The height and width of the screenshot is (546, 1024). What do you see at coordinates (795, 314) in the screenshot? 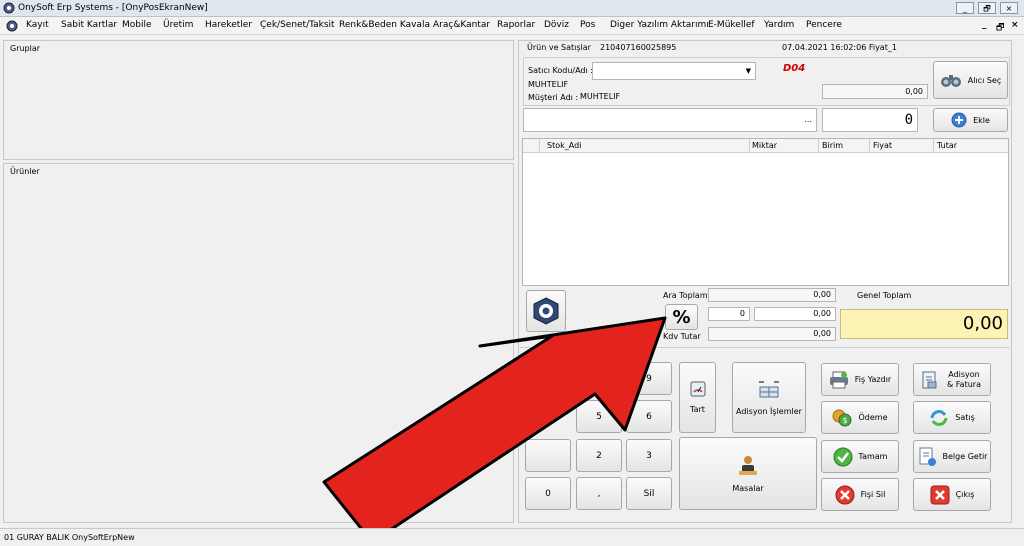
I see `discount-amount-field: 0,00` at bounding box center [795, 314].